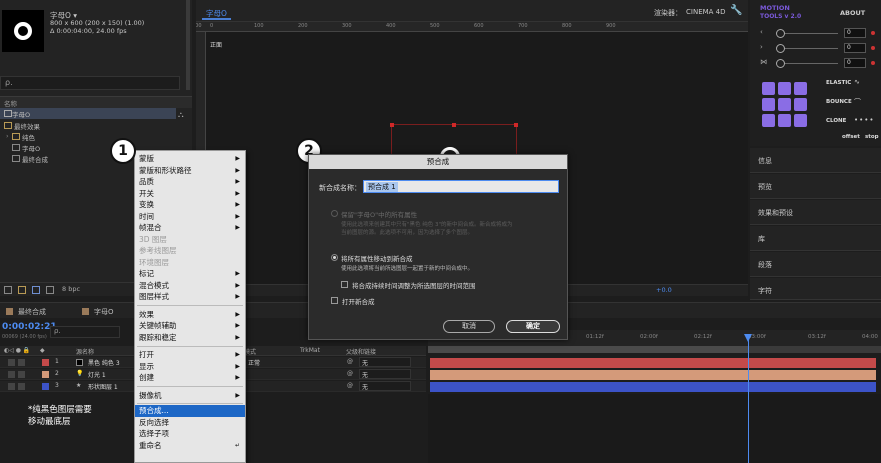  Describe the element at coordinates (190, 274) in the screenshot. I see `menu-item: 标记 ▶` at that location.